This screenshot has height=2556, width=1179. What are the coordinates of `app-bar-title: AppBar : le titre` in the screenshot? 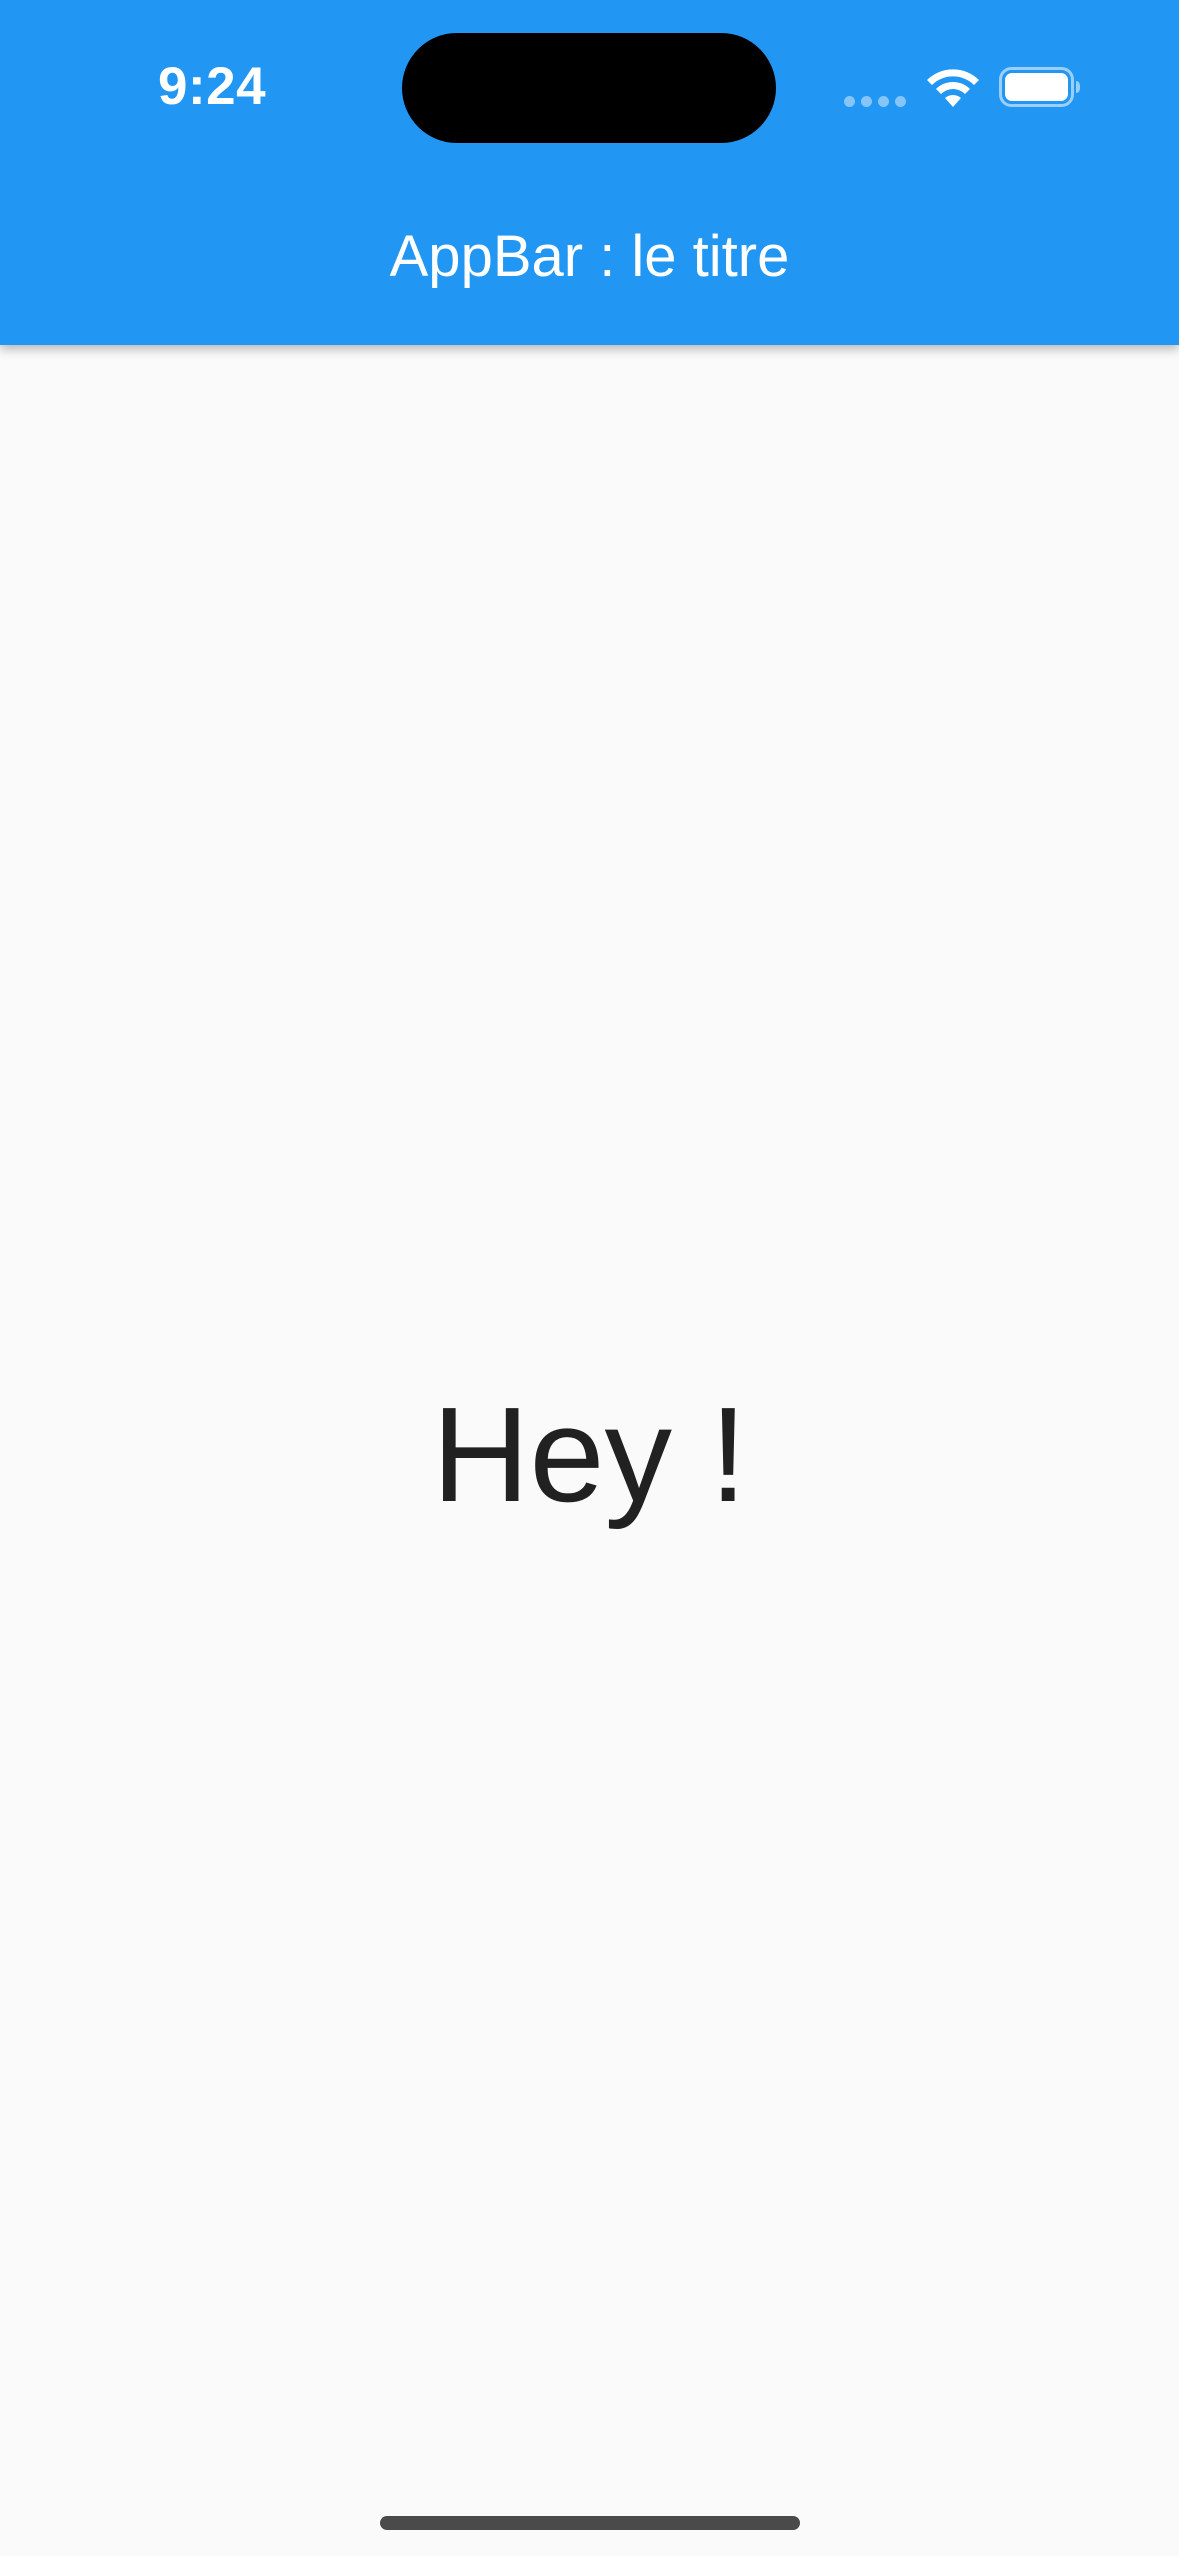 It's located at (589, 256).